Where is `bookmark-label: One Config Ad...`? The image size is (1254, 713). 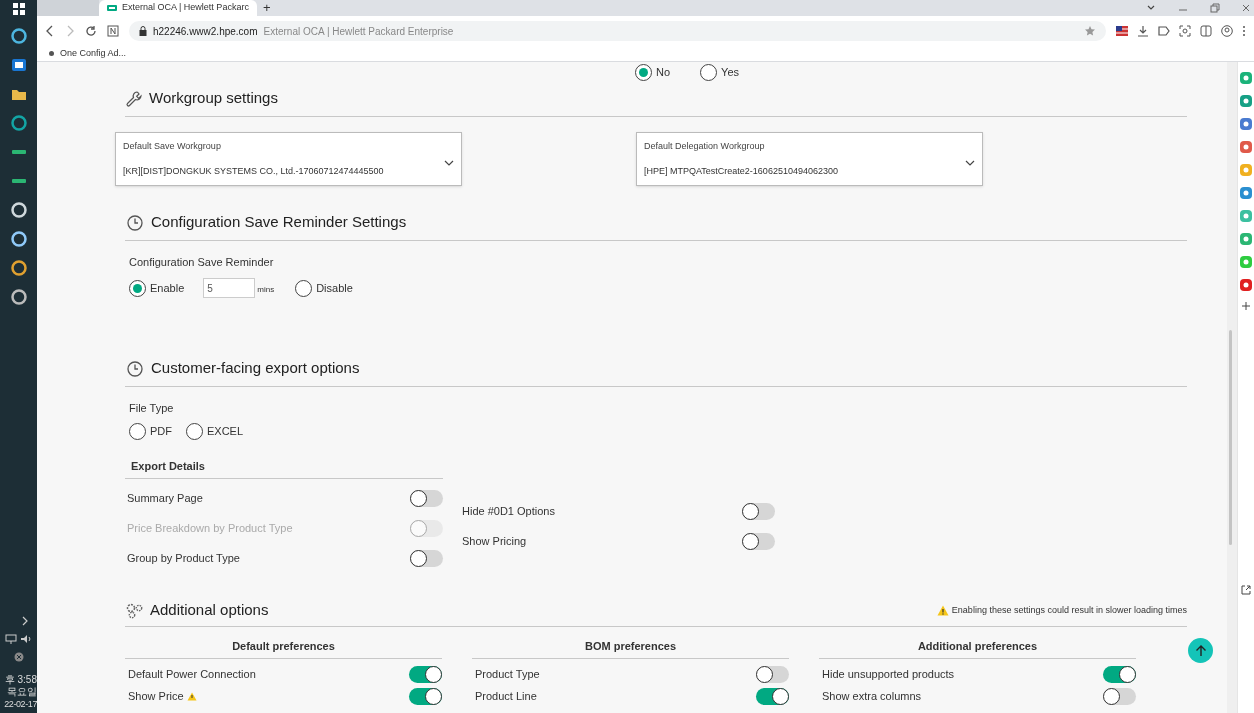 bookmark-label: One Config Ad... is located at coordinates (93, 53).